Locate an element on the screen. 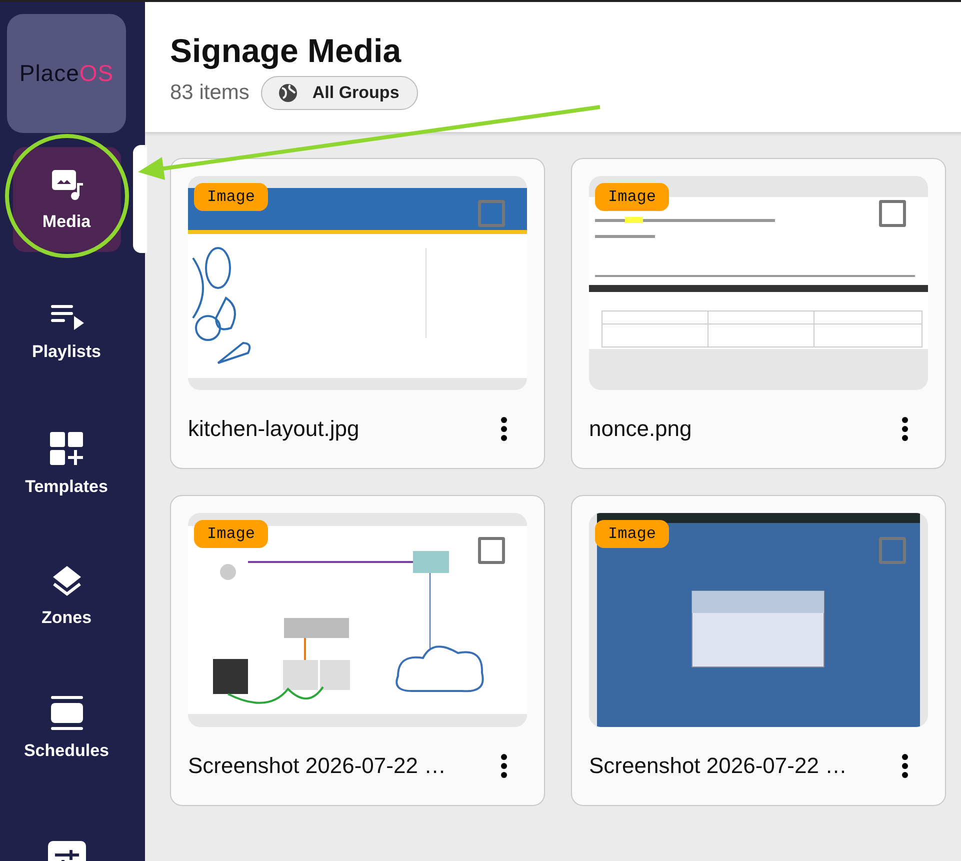 The height and width of the screenshot is (861, 961). nav-item: Zones is located at coordinates (66, 595).